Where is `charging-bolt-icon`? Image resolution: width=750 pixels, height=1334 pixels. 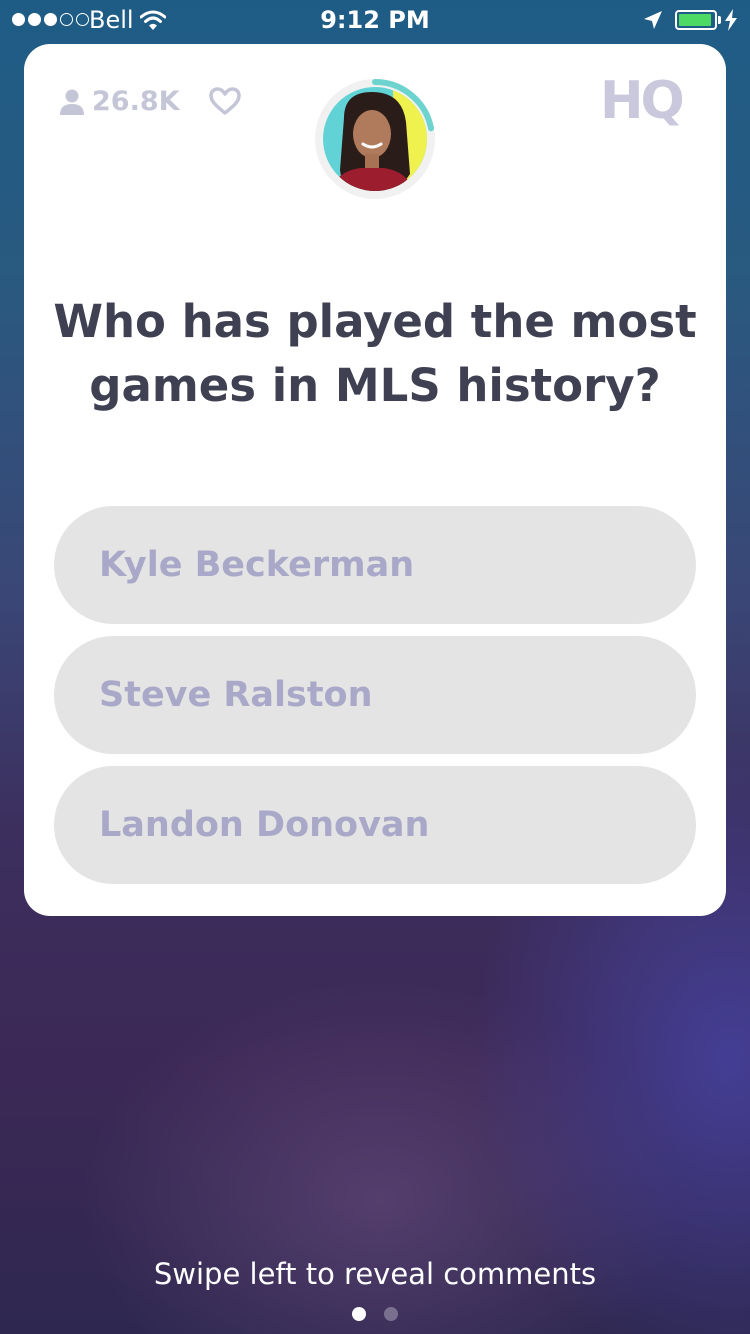
charging-bolt-icon is located at coordinates (731, 20).